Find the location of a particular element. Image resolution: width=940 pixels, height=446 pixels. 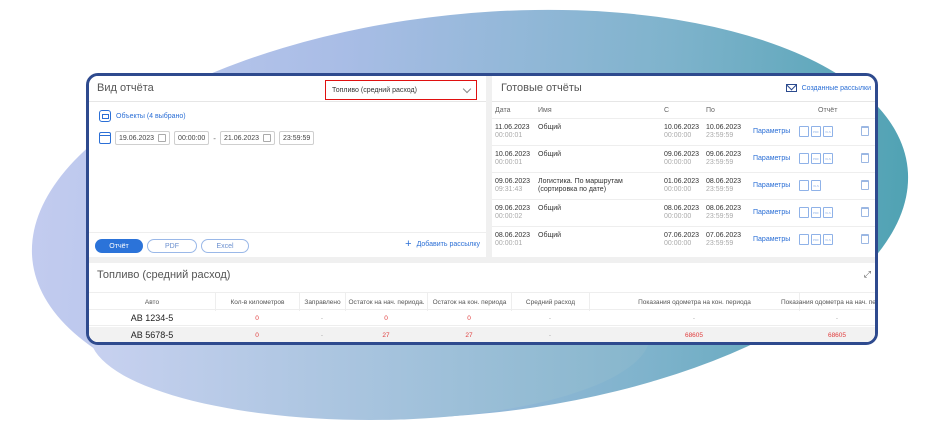

report-from-date: 01.06.2023 is located at coordinates (682, 181).